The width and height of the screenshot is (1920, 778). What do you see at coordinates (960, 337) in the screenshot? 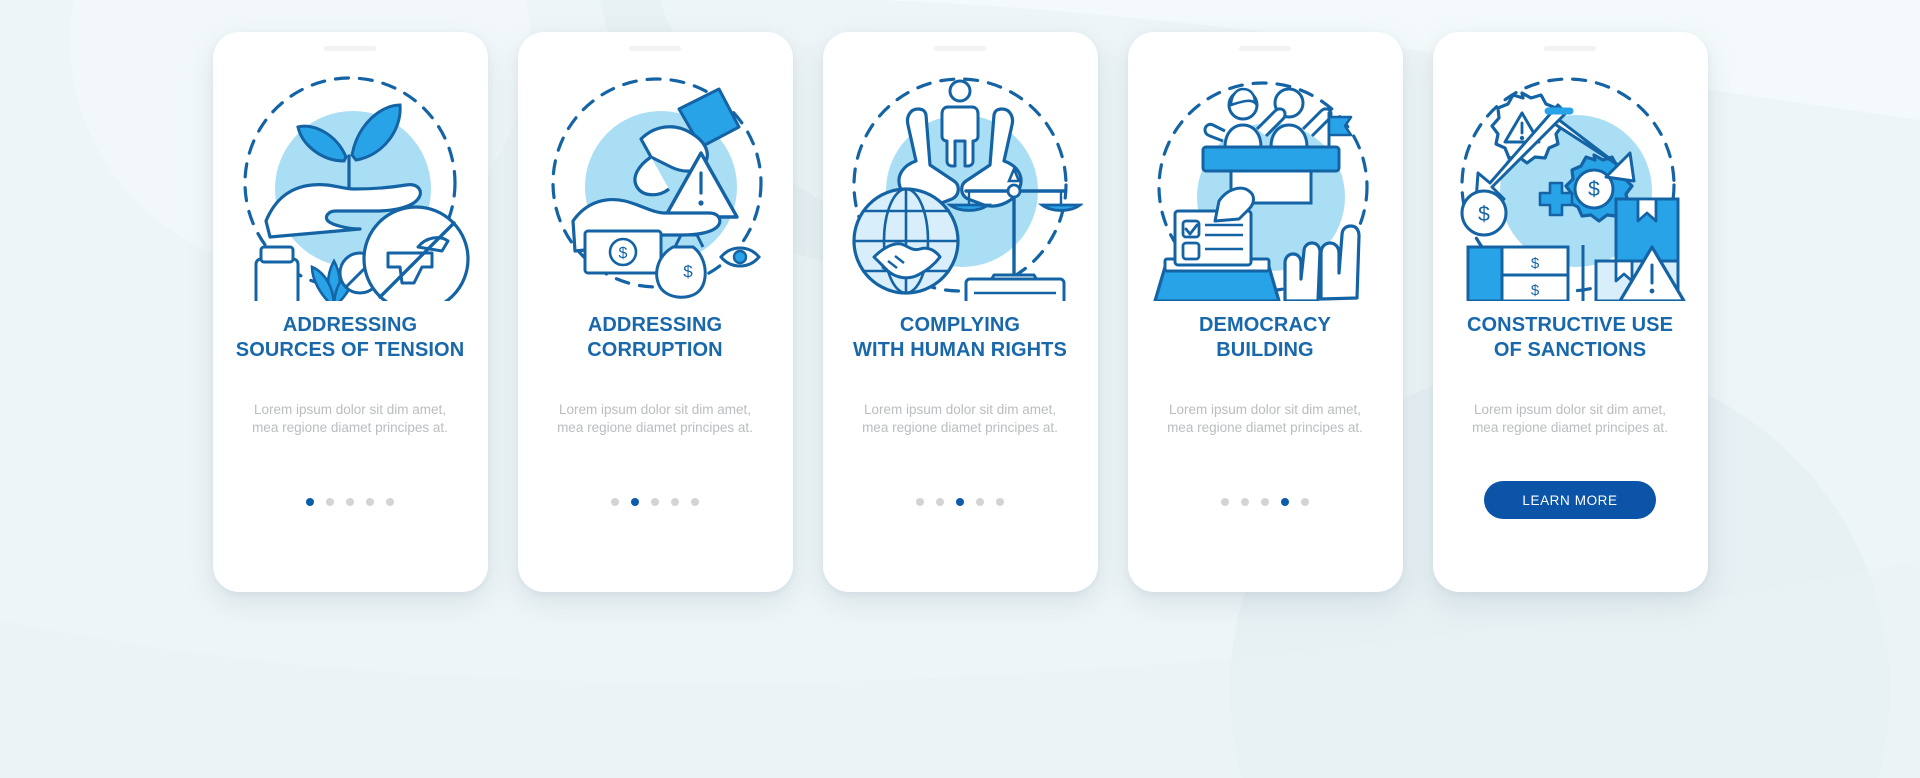
I see `screen-title: COMPLYING WITH HUMAN RIGHTS` at bounding box center [960, 337].